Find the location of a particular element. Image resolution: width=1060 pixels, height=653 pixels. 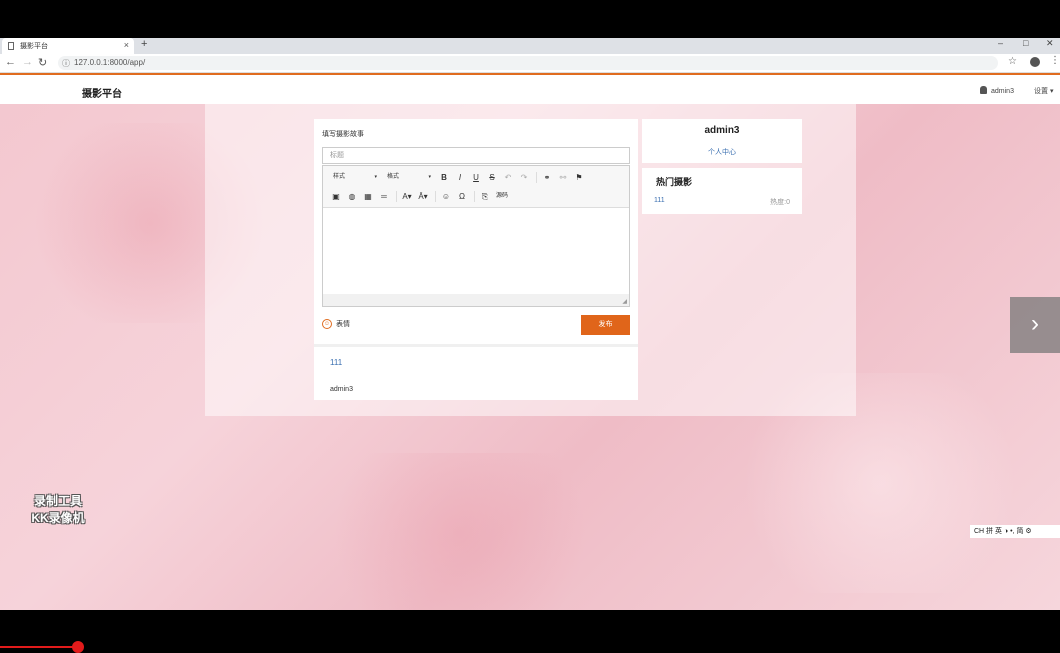

page-icon is located at coordinates (11, 46).